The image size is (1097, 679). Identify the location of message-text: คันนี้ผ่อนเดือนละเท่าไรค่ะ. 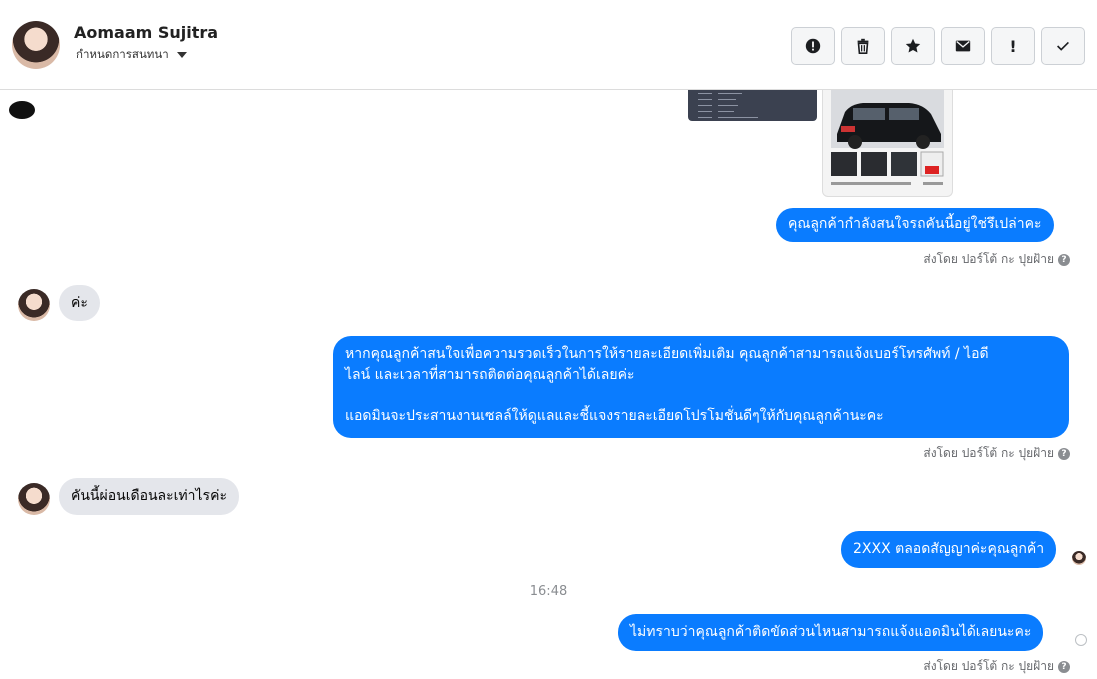
(149, 496).